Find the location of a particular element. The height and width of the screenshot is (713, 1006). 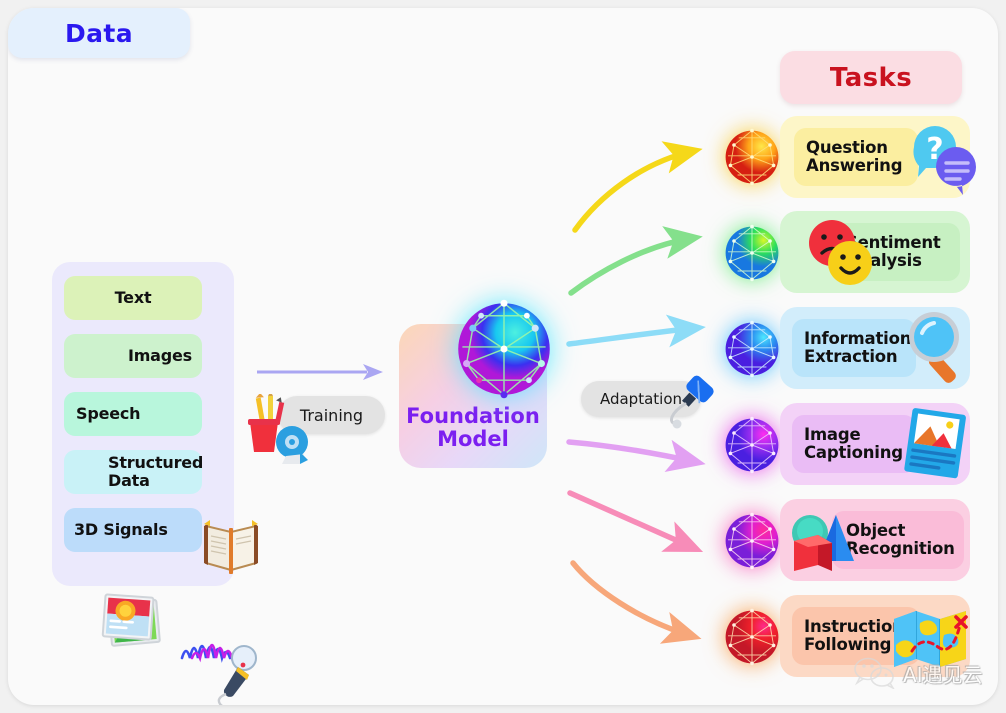

task-sphere-question-answering is located at coordinates (752, 157).